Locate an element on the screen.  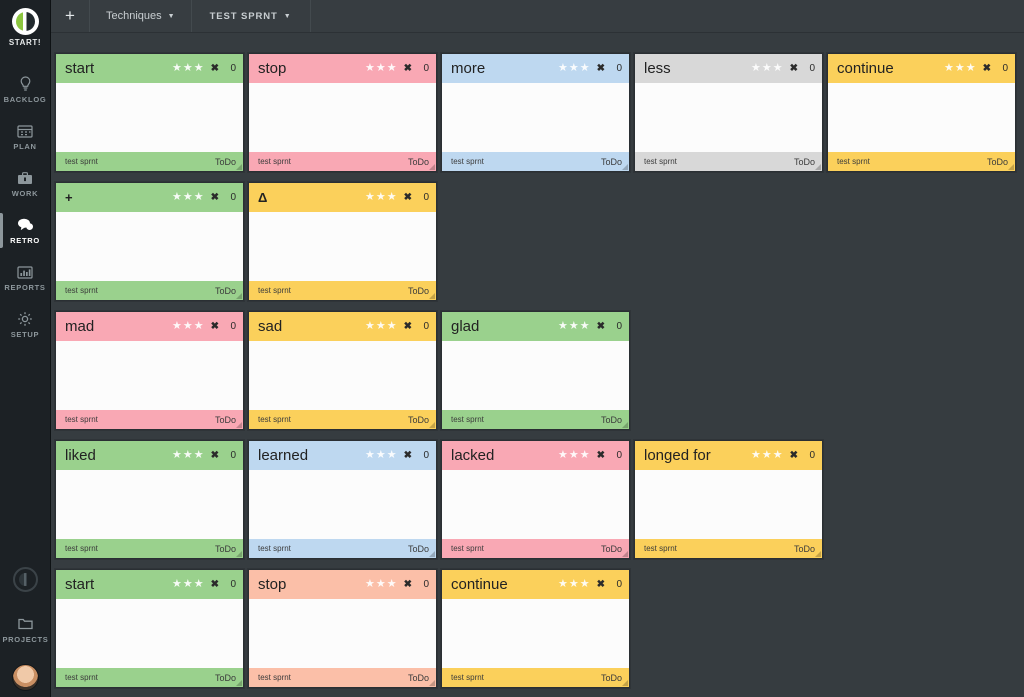
retro-card: more ★ ★ ★ ✖ 0 test sprnt ToDo is located at coordinates (535, 112).